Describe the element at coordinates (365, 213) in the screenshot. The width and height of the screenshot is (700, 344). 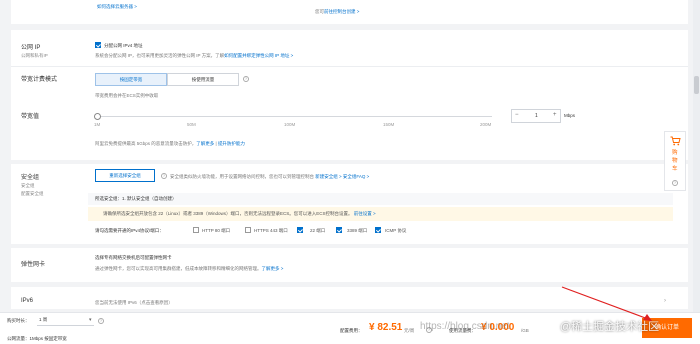
I see `go-settings-link: 前往设置 >` at that location.